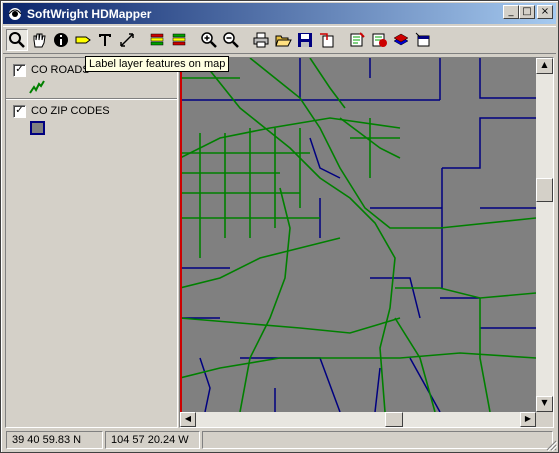 The image size is (559, 453). I want to click on pan-hand-icon, so click(39, 40).